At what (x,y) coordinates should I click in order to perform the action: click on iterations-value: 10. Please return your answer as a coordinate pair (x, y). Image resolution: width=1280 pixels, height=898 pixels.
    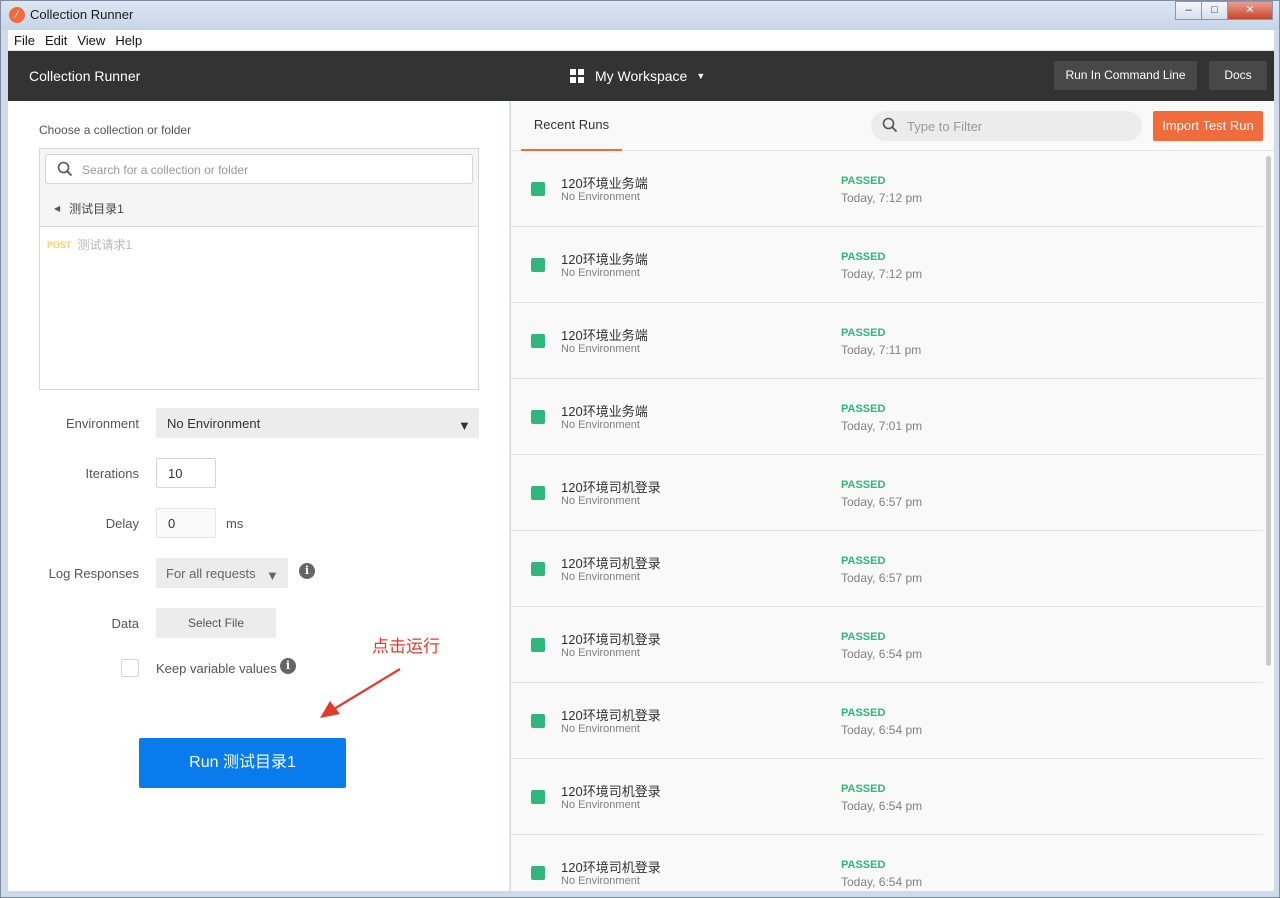
    Looking at the image, I should click on (175, 473).